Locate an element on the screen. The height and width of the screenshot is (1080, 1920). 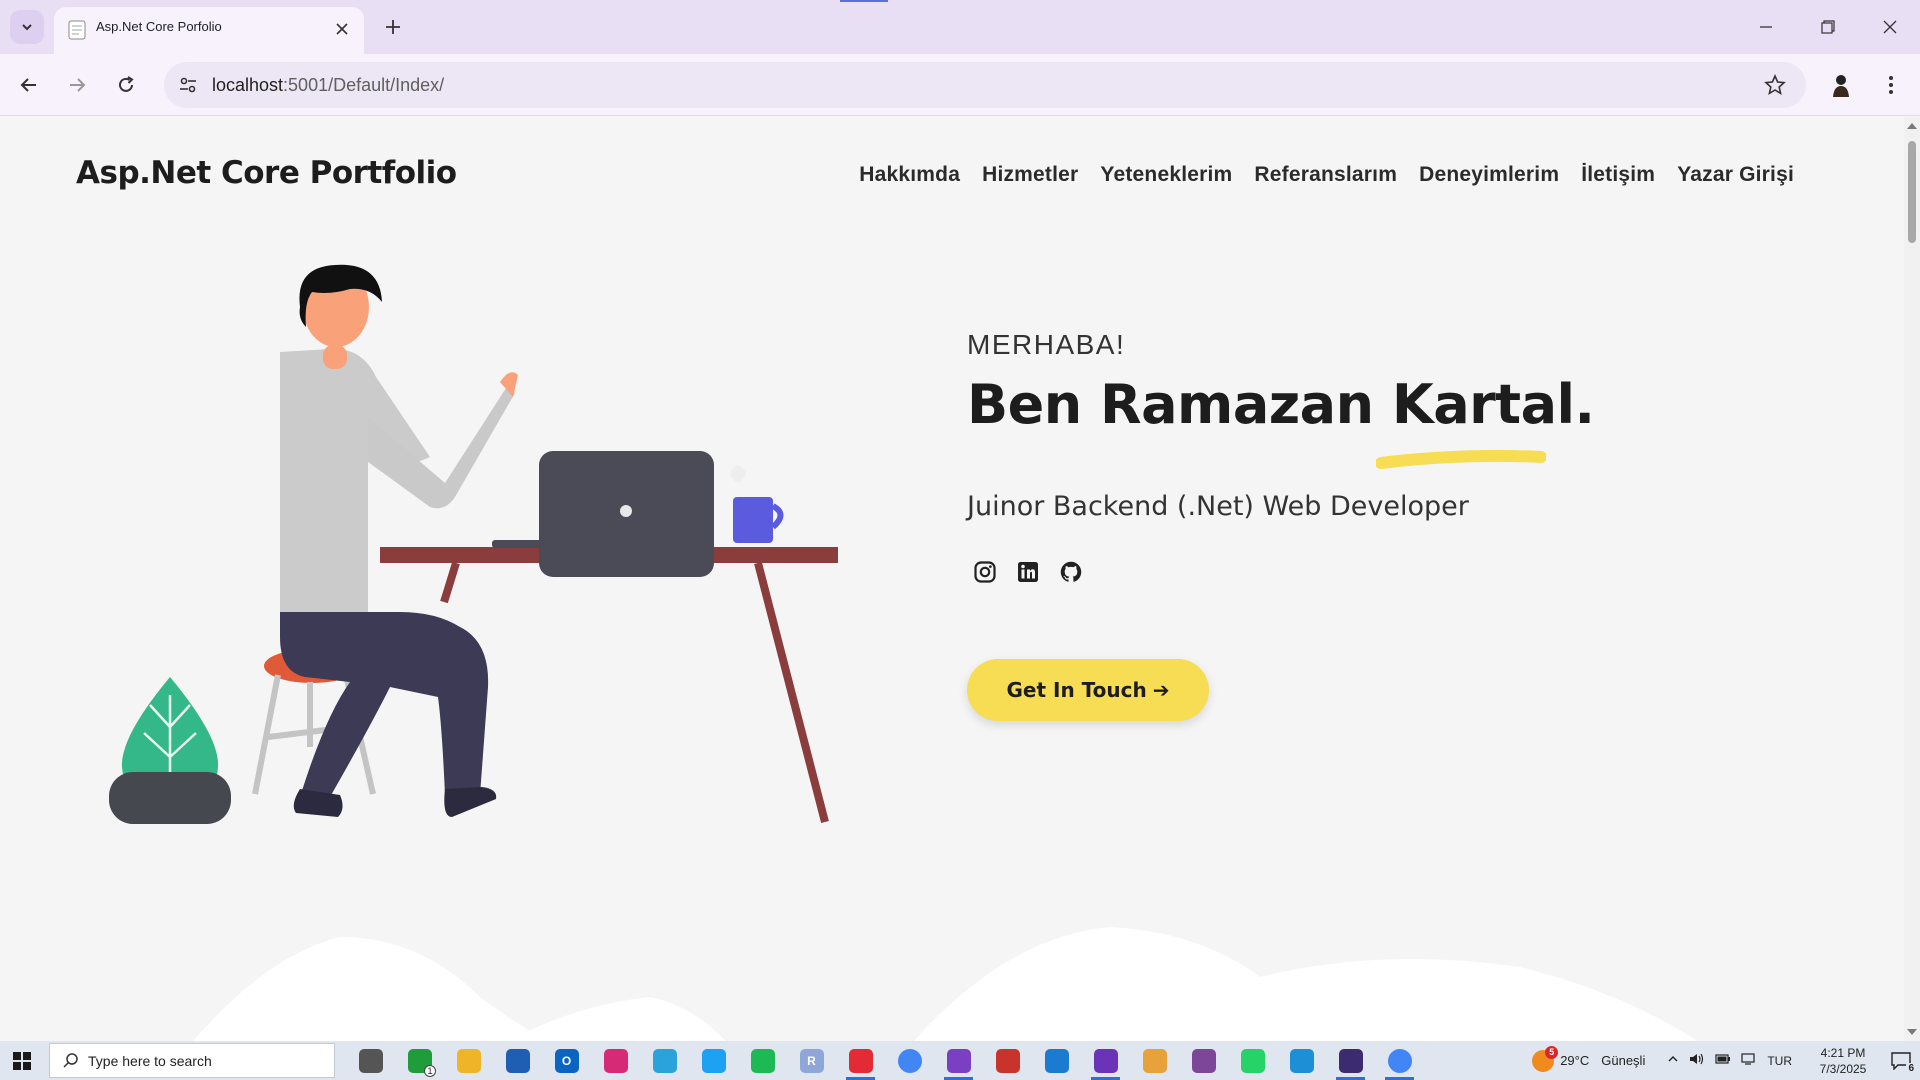
taskbar-app-xbox: 1 is located at coordinates (419, 1060).